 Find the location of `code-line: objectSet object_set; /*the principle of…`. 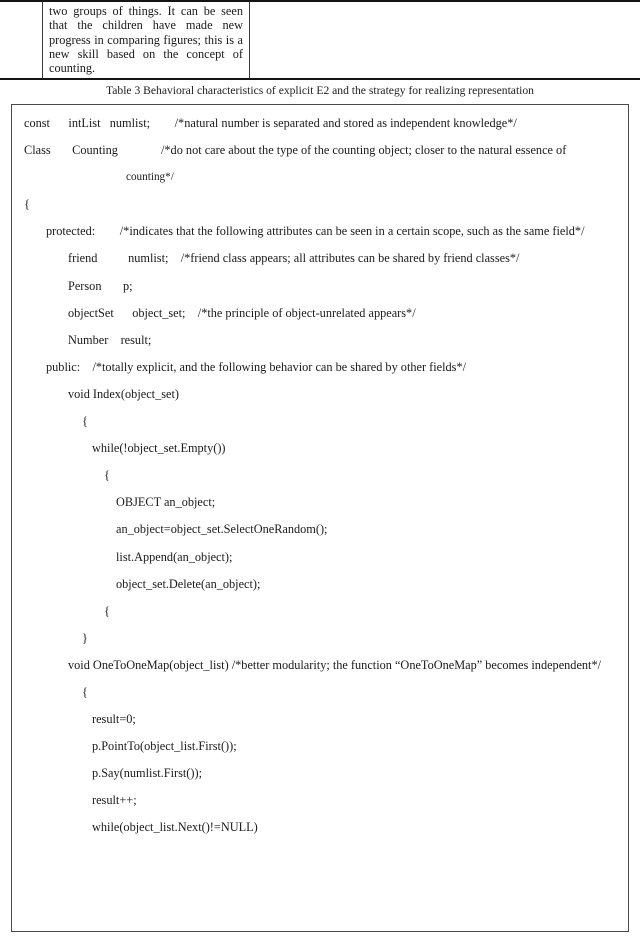

code-line: objectSet object_set; /*the principle of… is located at coordinates (242, 312).